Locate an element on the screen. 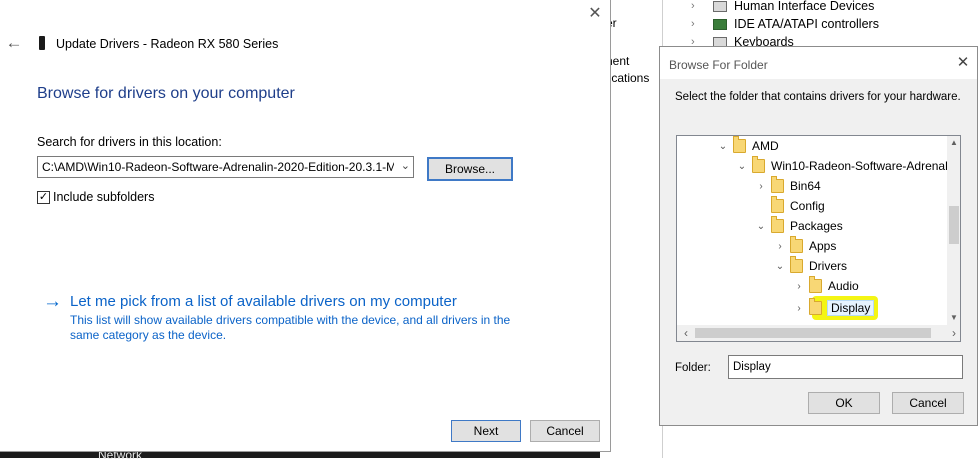 The height and width of the screenshot is (462, 978). tree-node-apps: › Apps is located at coordinates (804, 246).